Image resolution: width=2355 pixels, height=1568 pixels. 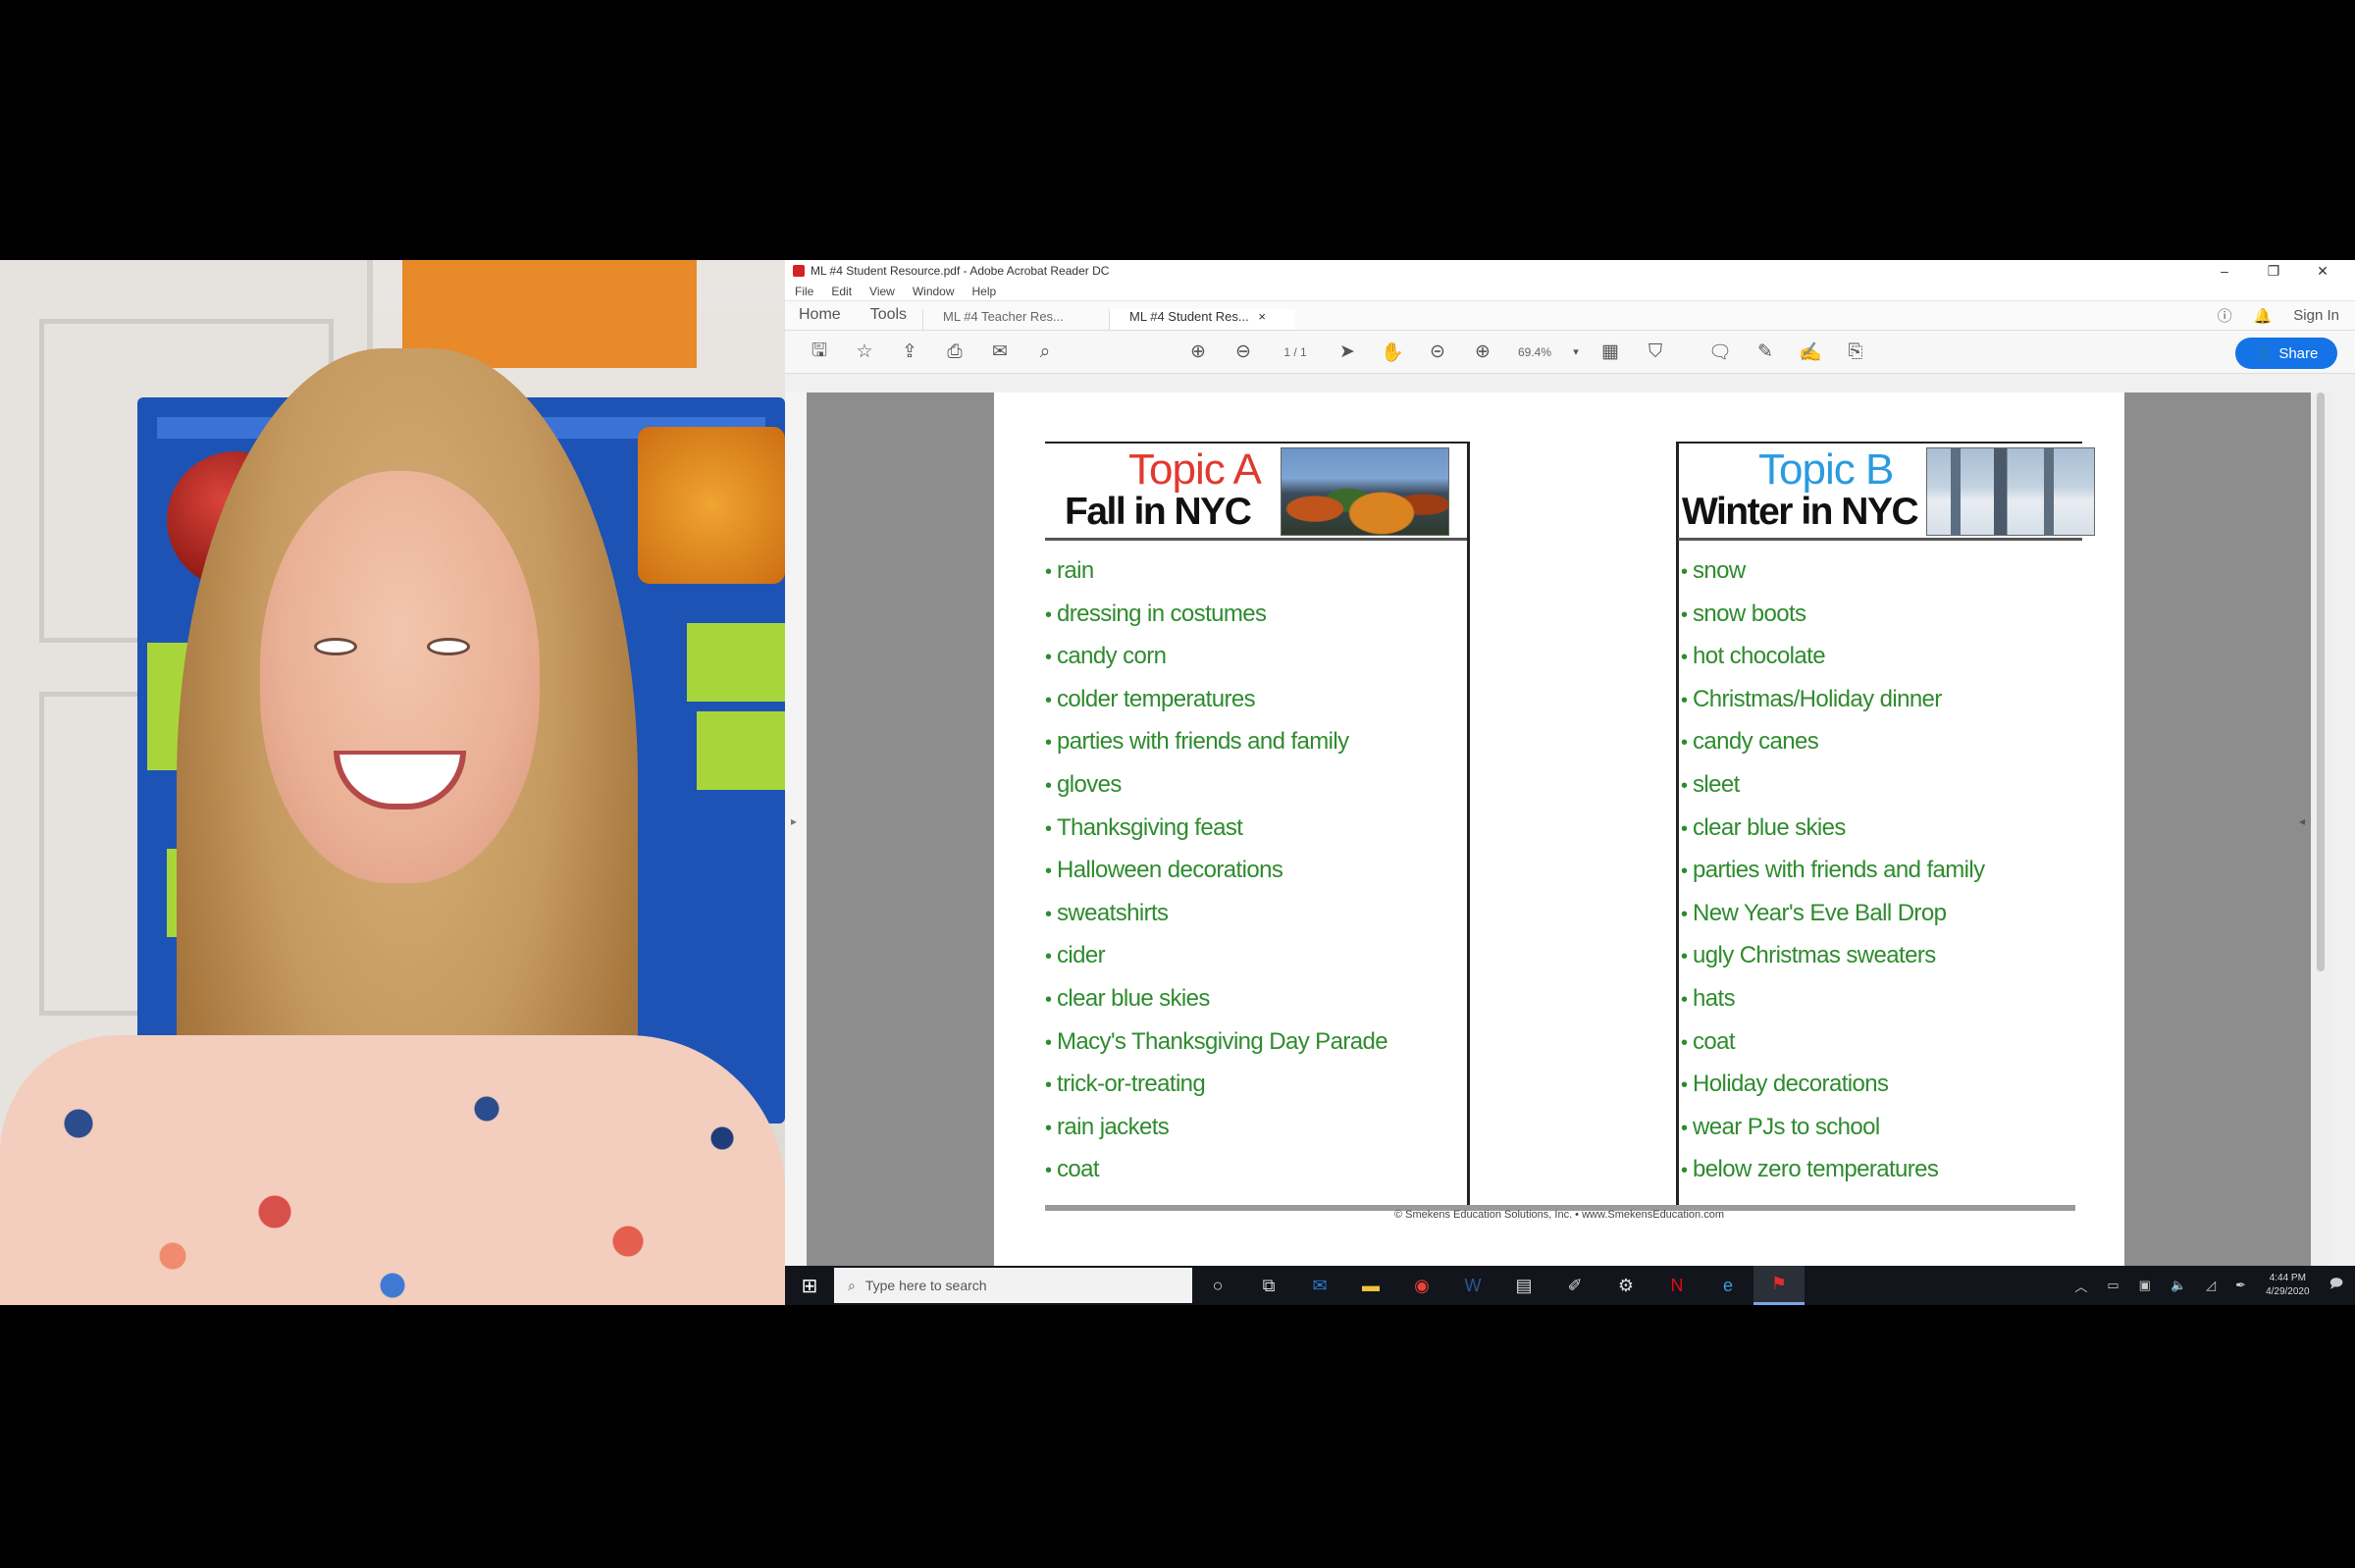 I want to click on zoom-out-icon: ⊝, so click(x=1437, y=351).